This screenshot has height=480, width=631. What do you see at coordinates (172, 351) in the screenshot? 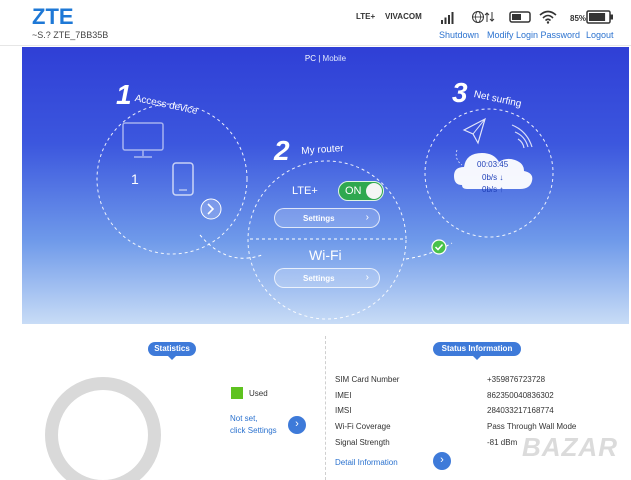
I see `statistics-badge: Statistics` at bounding box center [172, 351].